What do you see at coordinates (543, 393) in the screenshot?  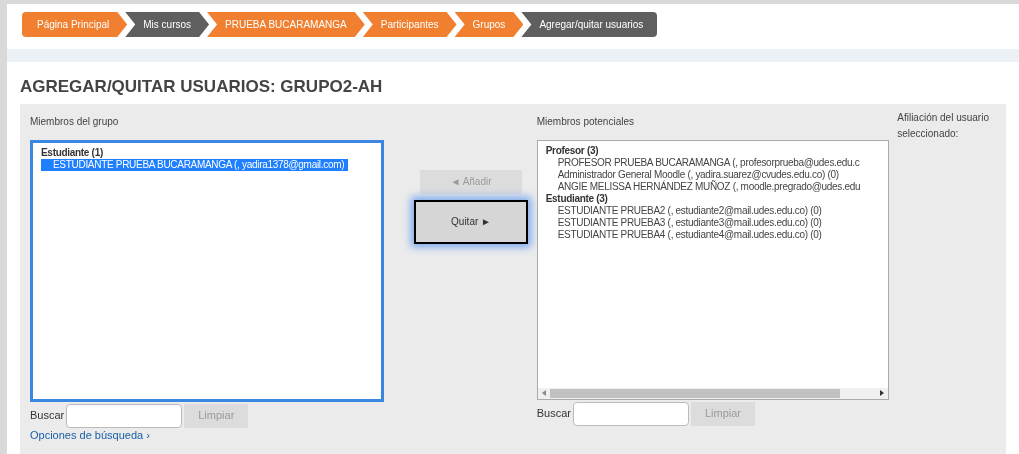 I see `scroll-left-icon` at bounding box center [543, 393].